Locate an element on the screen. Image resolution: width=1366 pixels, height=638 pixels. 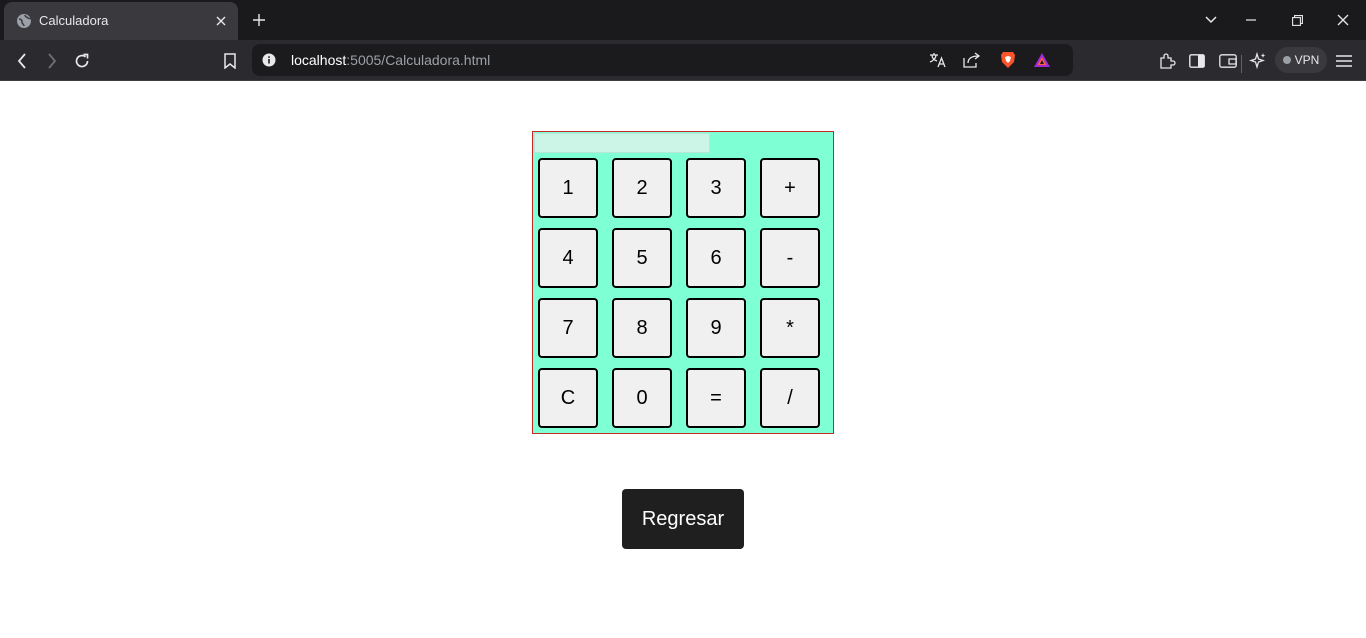
url-path: :5005/Calculadora.html is located at coordinates (418, 60).